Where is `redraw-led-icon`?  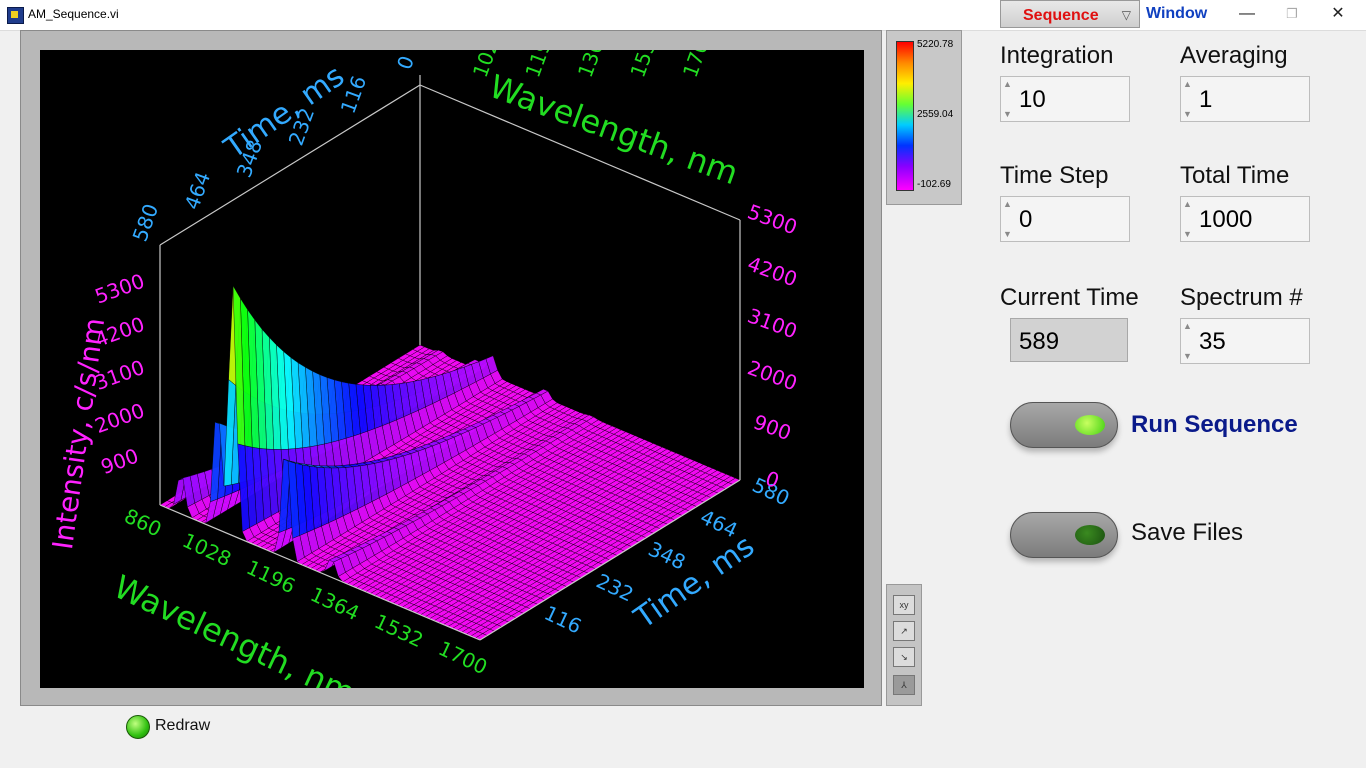
redraw-led-icon is located at coordinates (138, 727).